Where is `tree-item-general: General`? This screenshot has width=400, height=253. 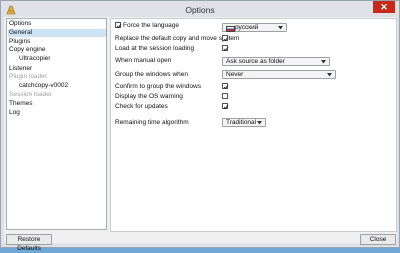
tree-item-general: General is located at coordinates (57, 33).